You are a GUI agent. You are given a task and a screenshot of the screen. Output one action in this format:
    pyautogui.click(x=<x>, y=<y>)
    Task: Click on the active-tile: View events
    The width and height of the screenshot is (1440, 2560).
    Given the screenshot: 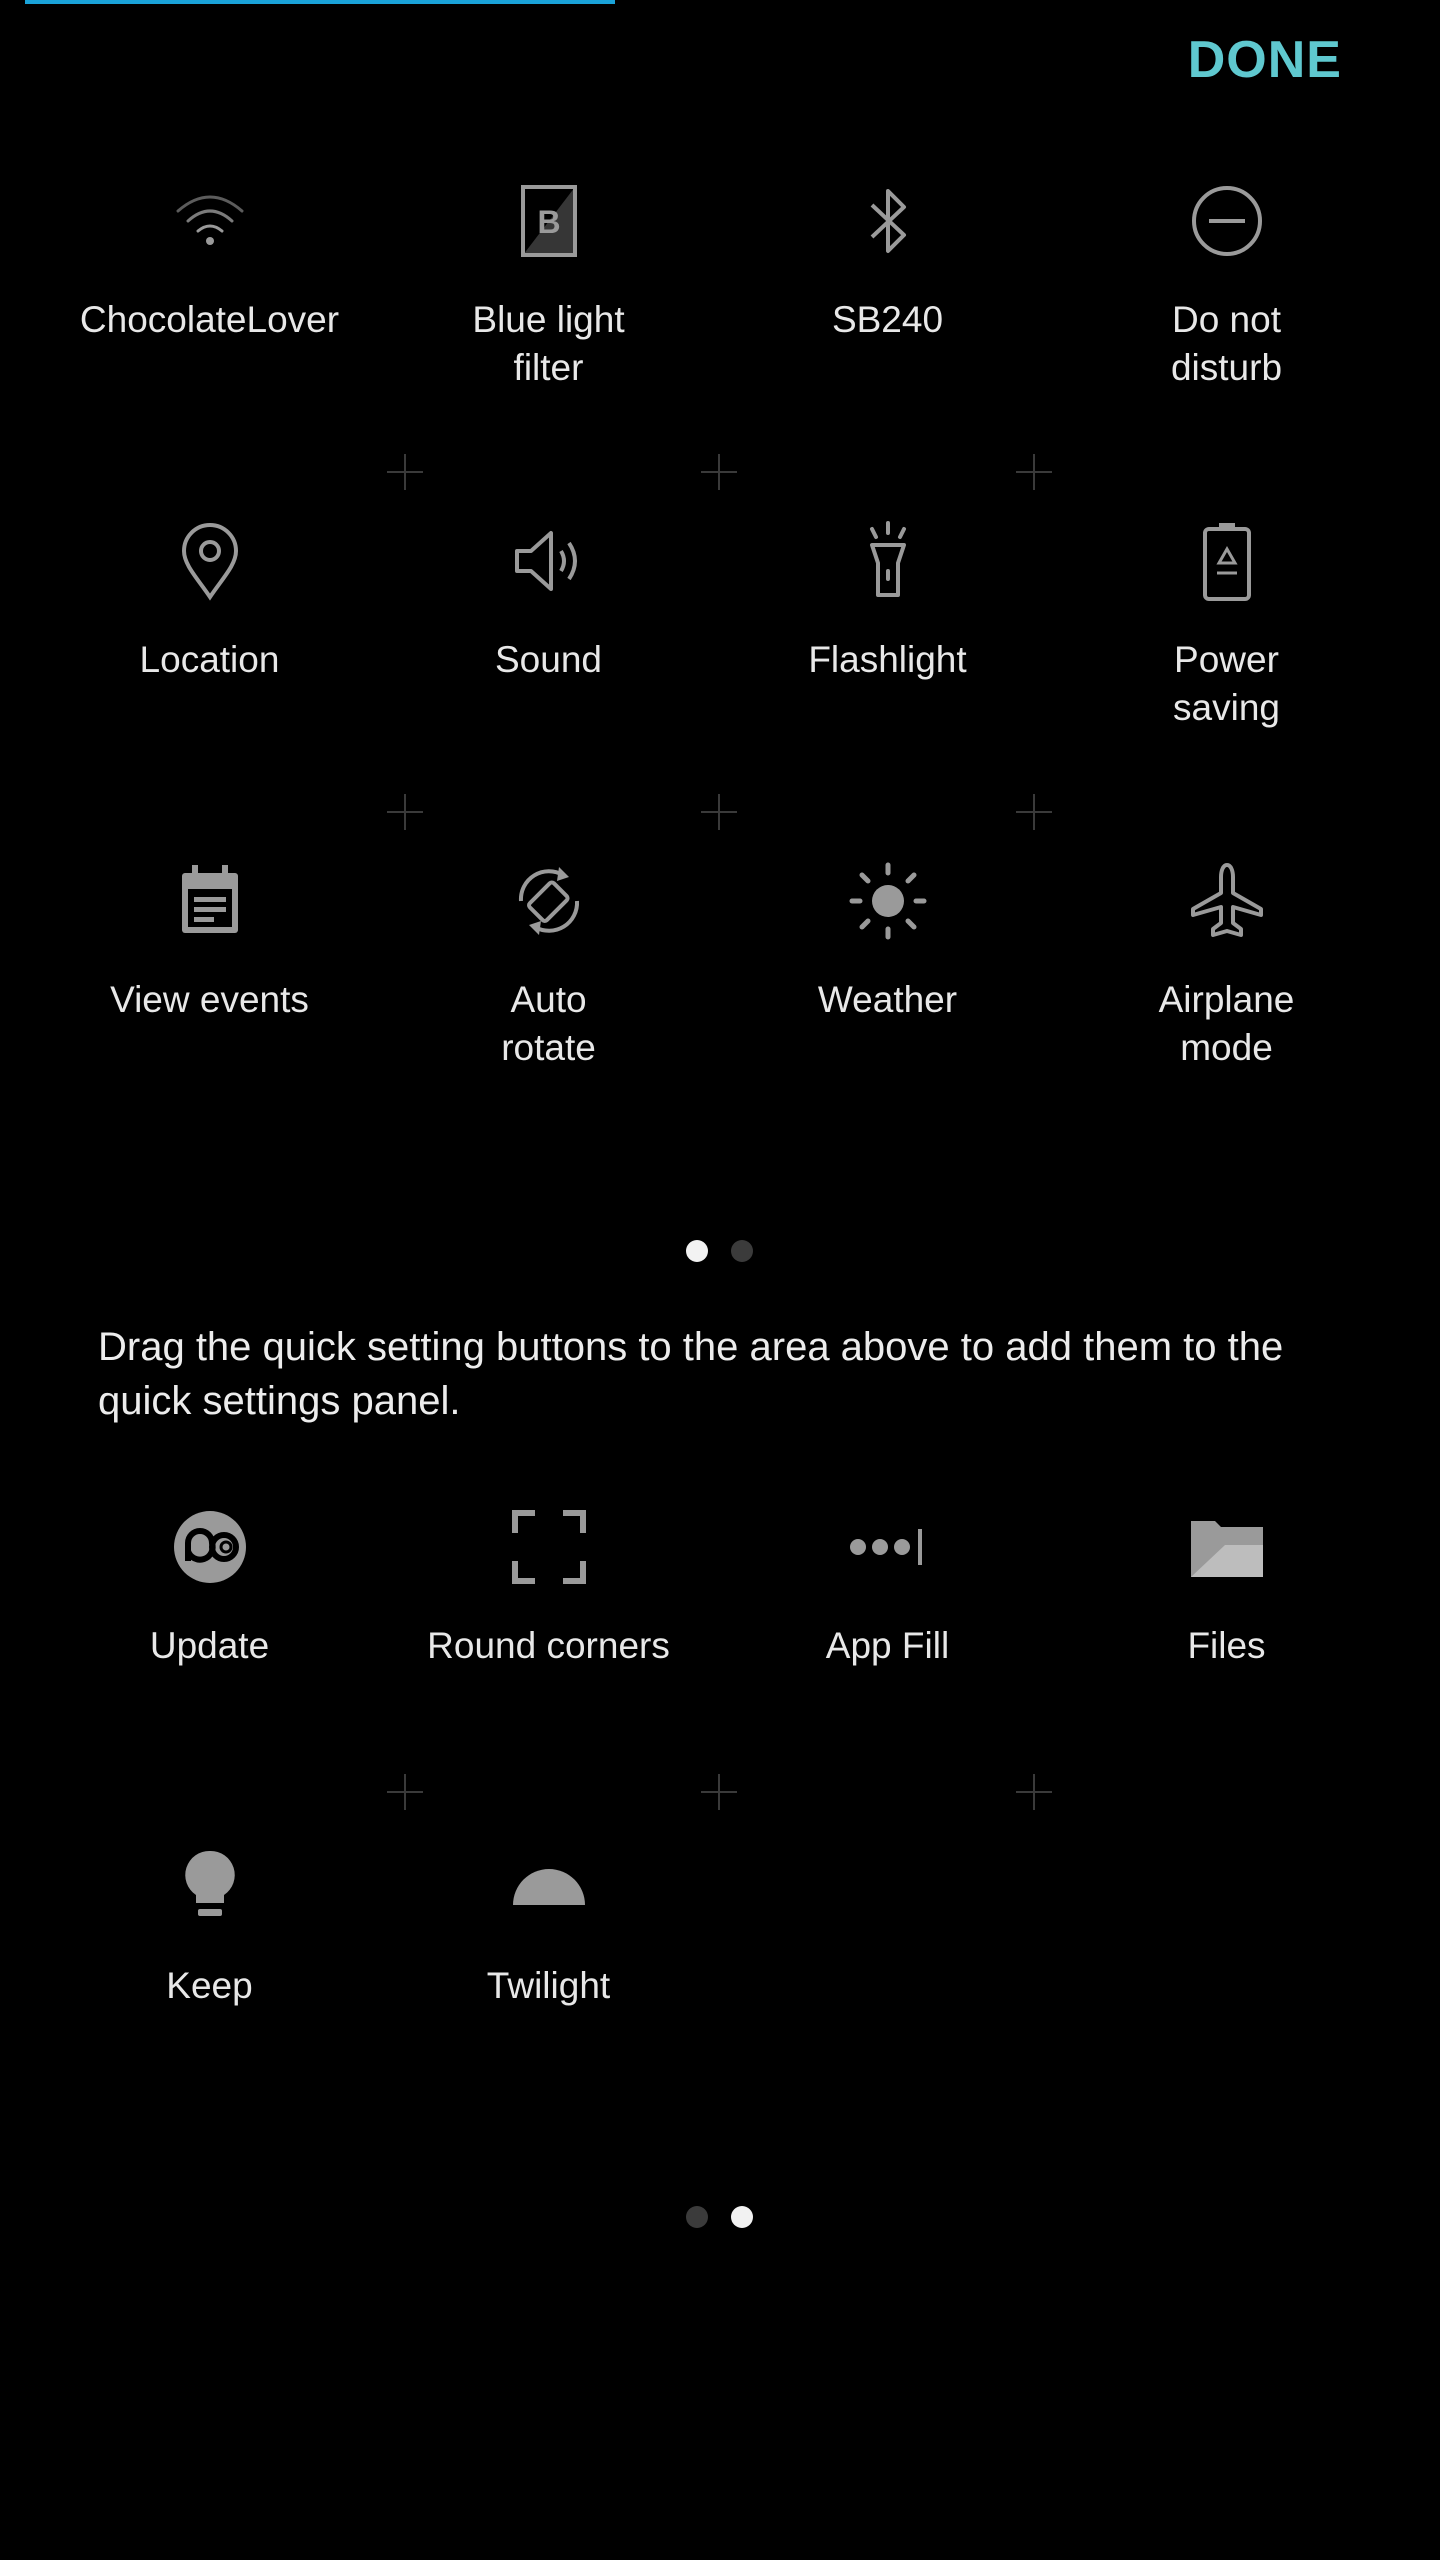 What is the action you would take?
    pyautogui.click(x=209, y=1006)
    